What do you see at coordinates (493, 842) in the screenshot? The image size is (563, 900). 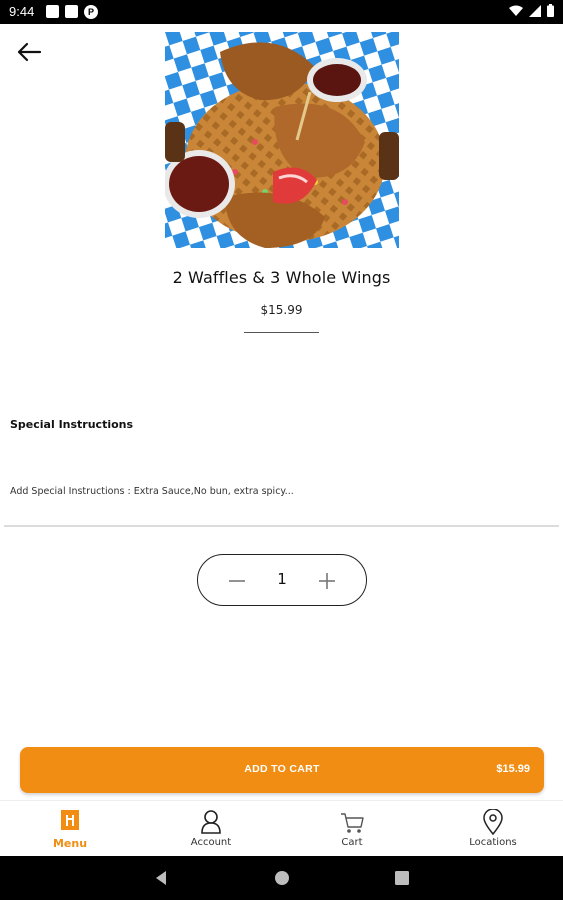 I see `nav-label-locations: Locations` at bounding box center [493, 842].